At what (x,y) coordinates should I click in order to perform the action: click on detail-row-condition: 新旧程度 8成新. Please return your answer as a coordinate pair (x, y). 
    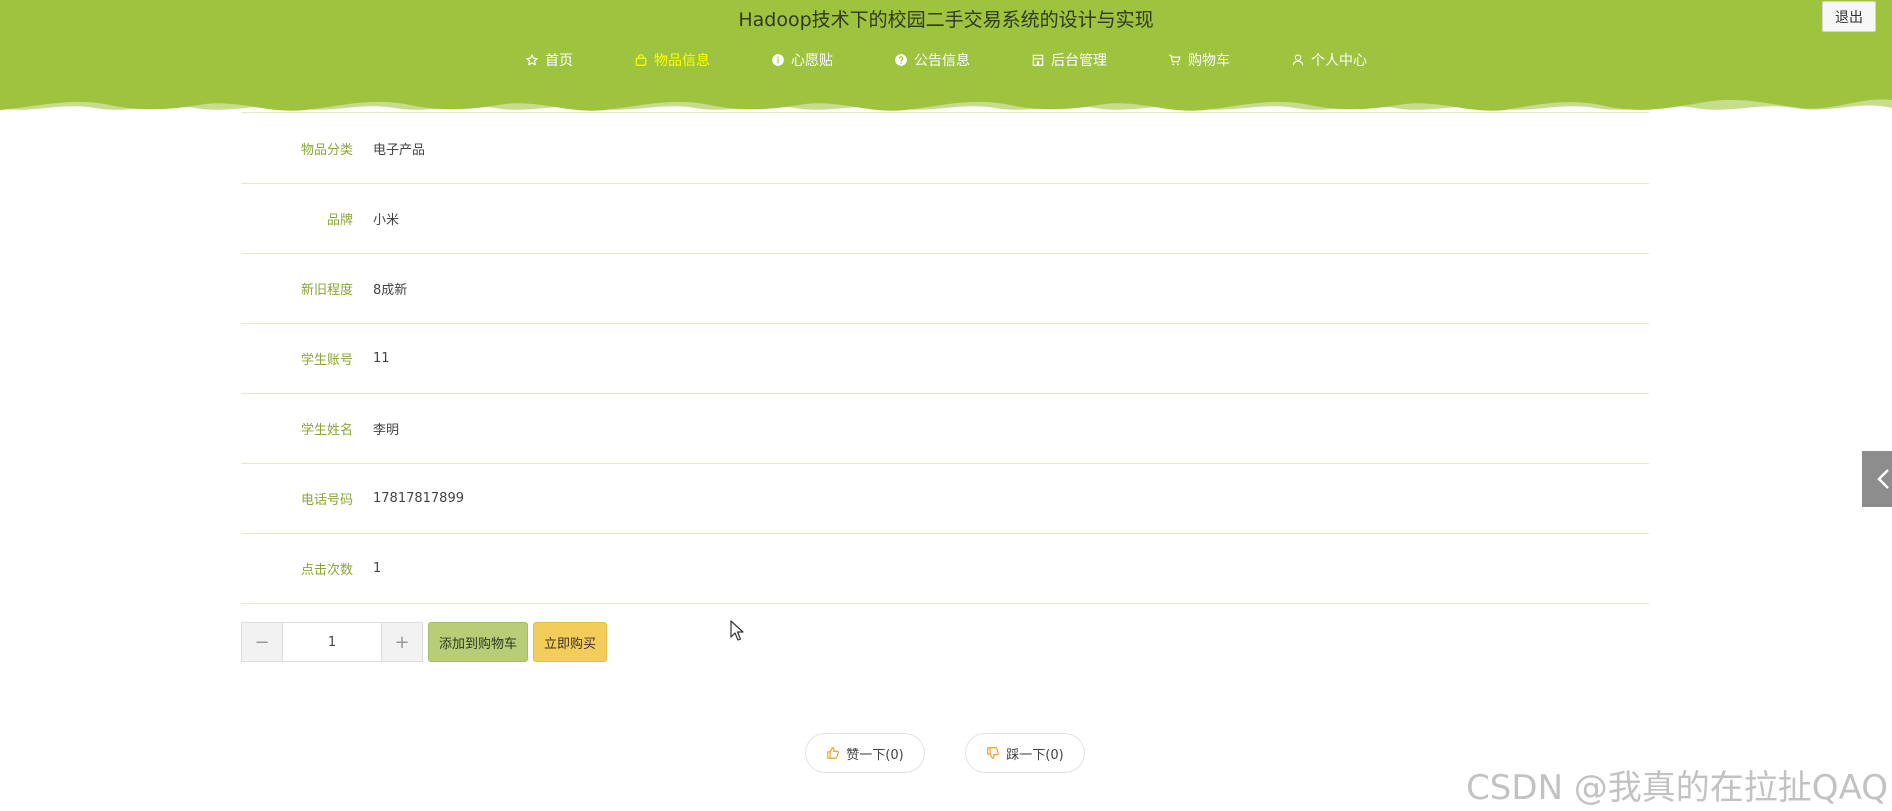
    Looking at the image, I should click on (945, 289).